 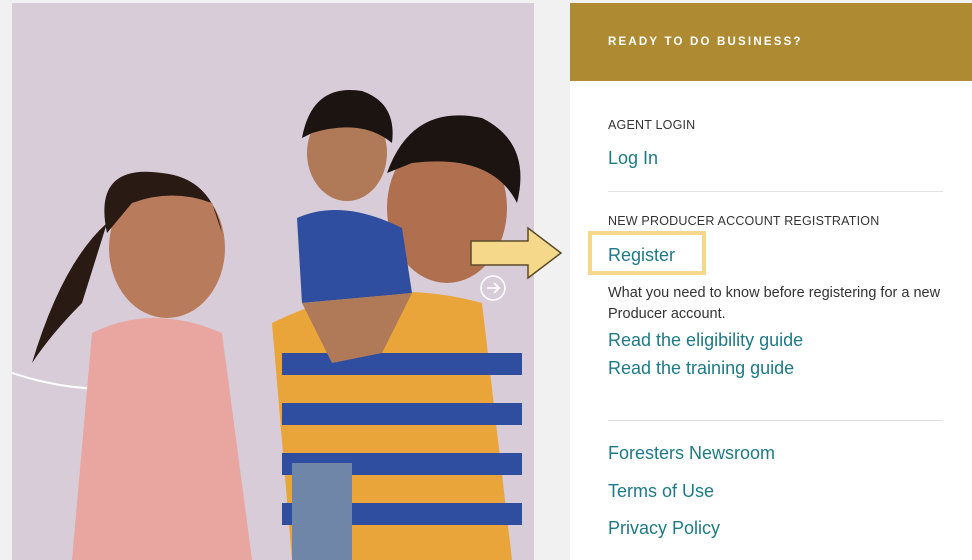 What do you see at coordinates (744, 221) in the screenshot?
I see `registration-label: NEW PRODUCER ACCOUNT REGISTRATION` at bounding box center [744, 221].